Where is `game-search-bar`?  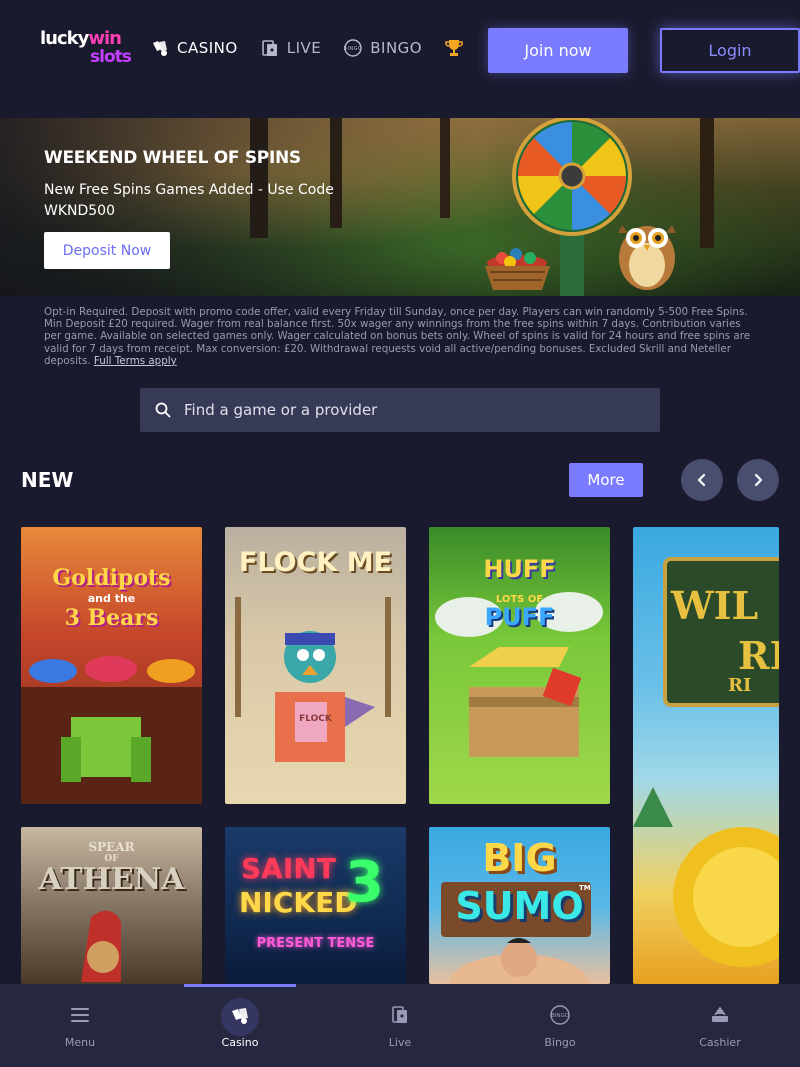 game-search-bar is located at coordinates (400, 410).